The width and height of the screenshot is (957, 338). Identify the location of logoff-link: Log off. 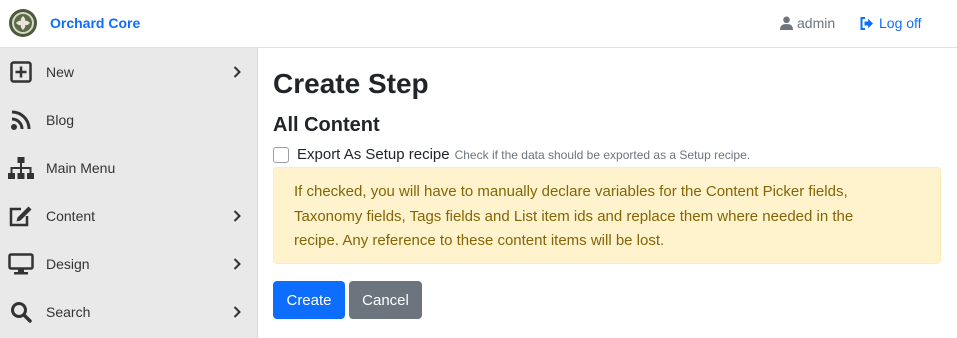
(891, 23).